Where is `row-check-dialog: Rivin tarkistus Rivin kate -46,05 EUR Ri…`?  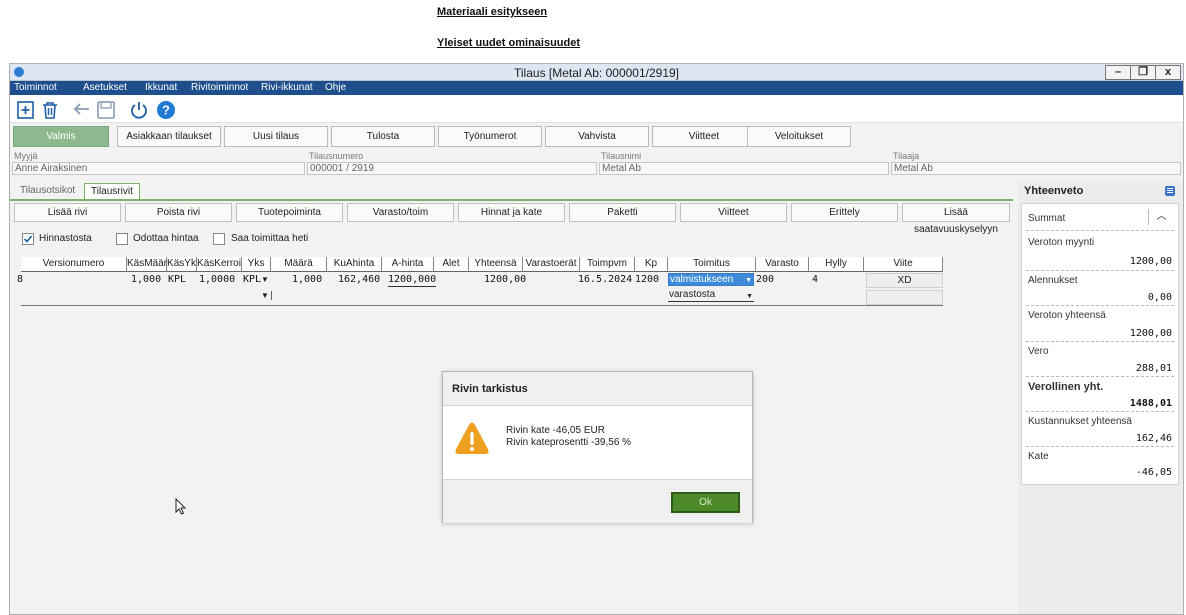 row-check-dialog: Rivin tarkistus Rivin kate -46,05 EUR Ri… is located at coordinates (597, 447).